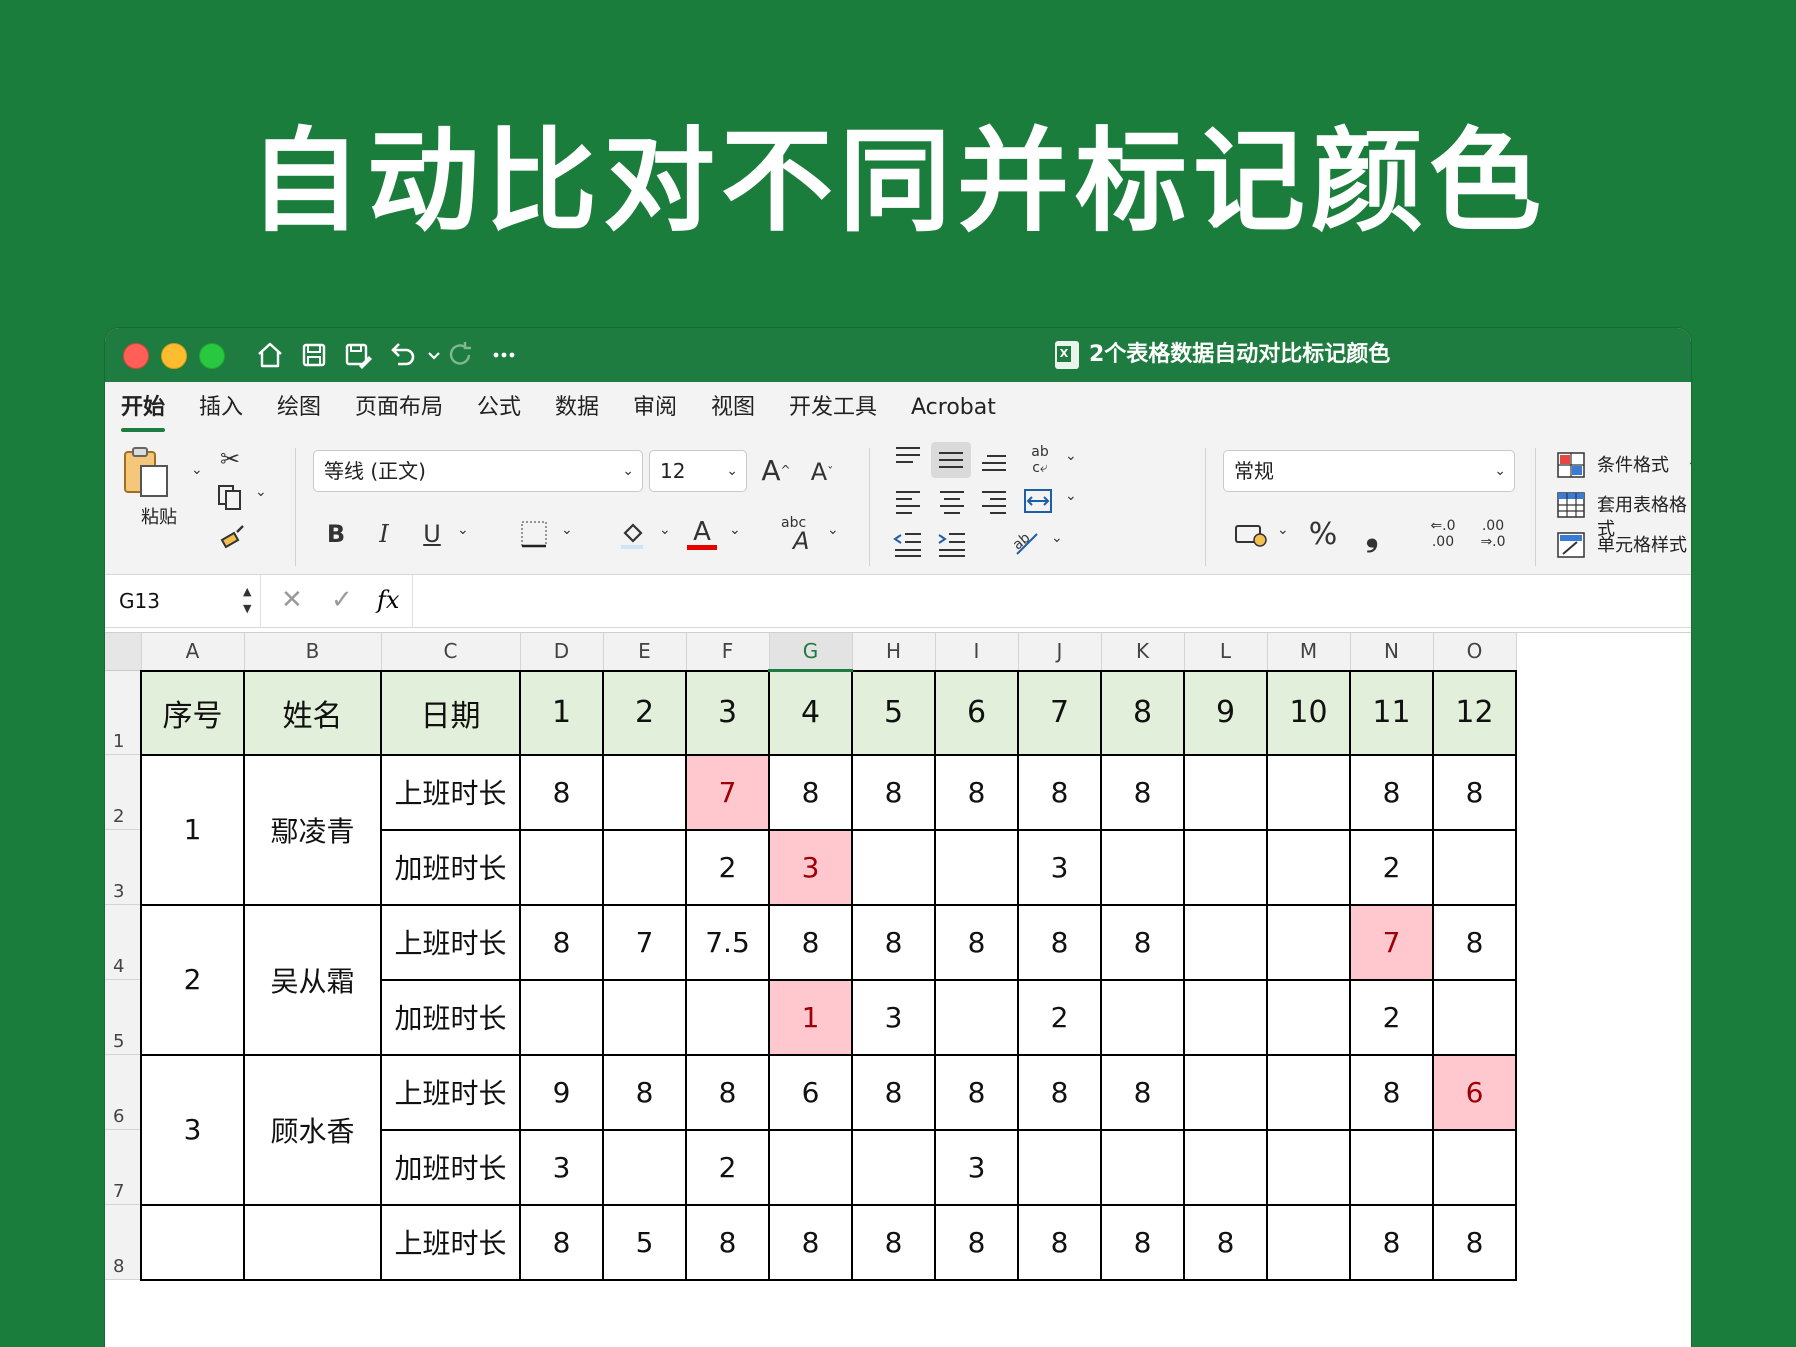 This screenshot has width=1796, height=1347. What do you see at coordinates (460, 355) in the screenshot?
I see `redo-icon` at bounding box center [460, 355].